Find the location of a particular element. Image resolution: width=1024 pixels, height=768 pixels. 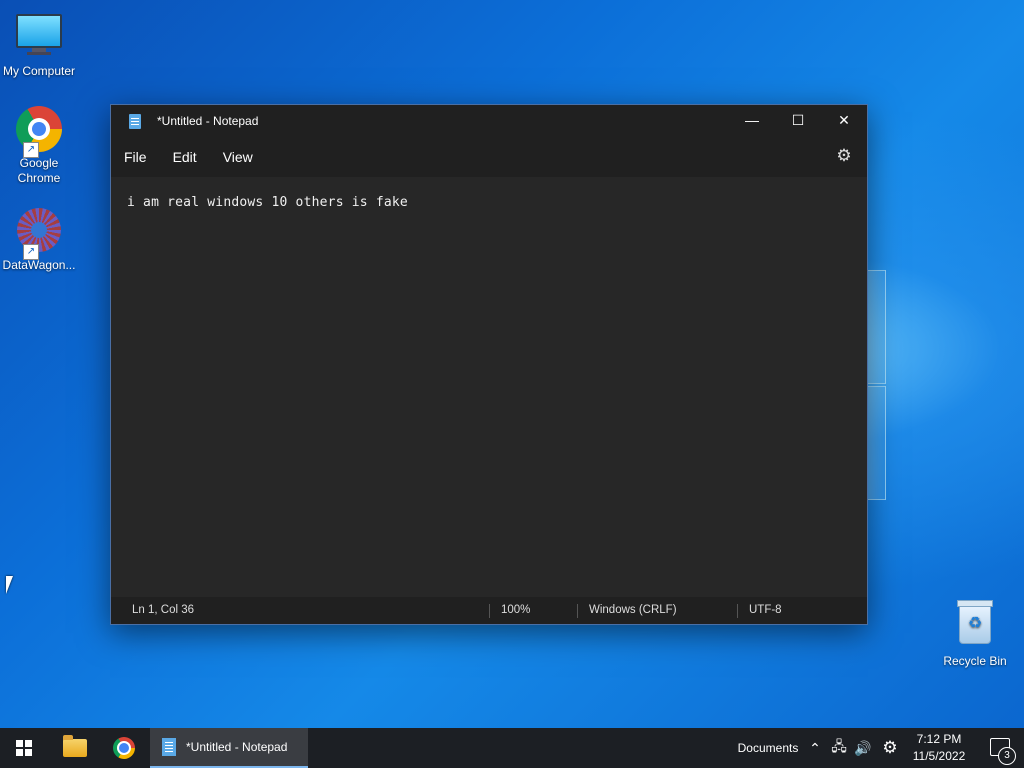

window-title: *Untitled - Notepad is located at coordinates (208, 121).